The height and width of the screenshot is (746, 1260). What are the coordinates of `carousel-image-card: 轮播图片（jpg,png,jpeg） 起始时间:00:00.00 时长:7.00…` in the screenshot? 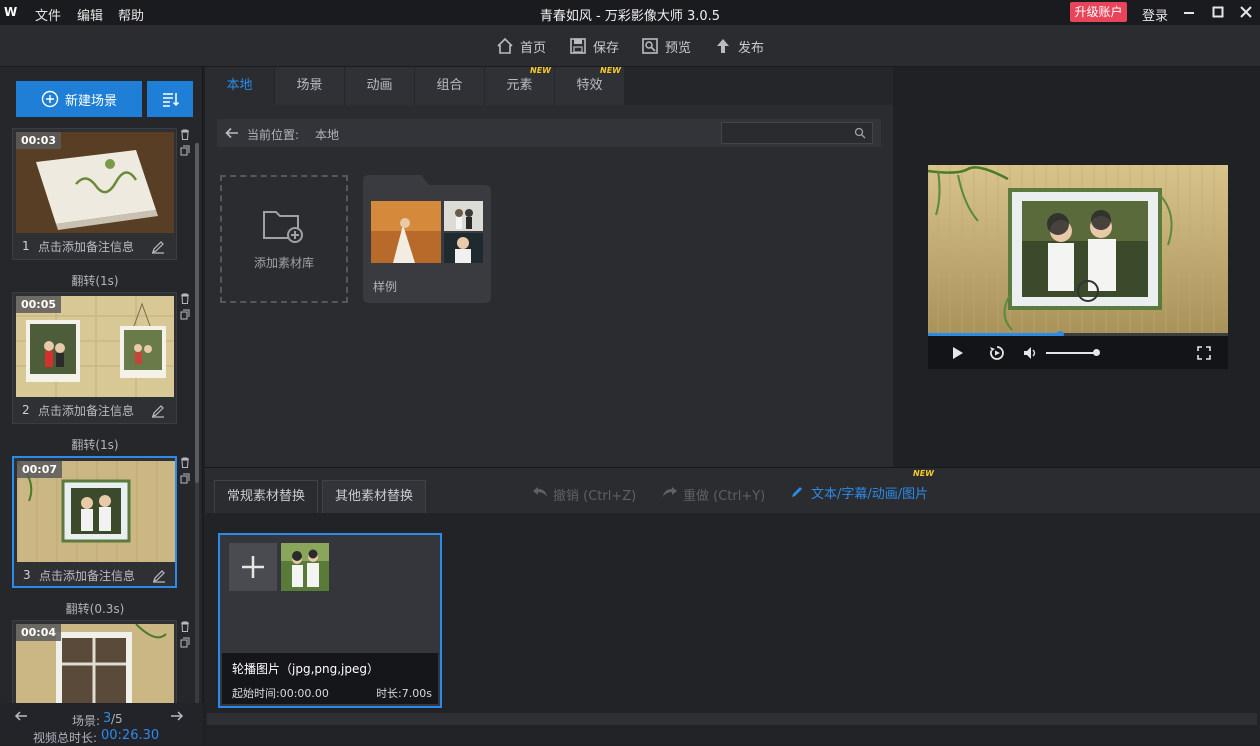 It's located at (330, 620).